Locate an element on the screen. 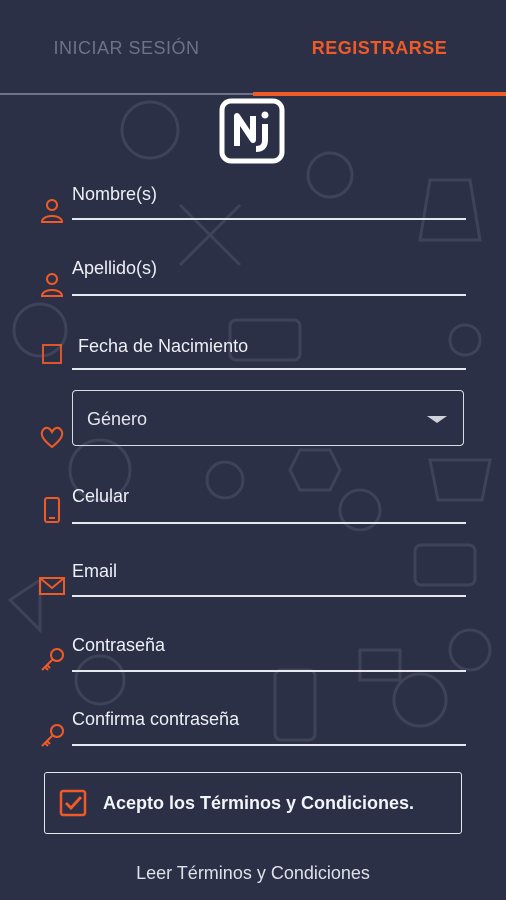  auth-tabs: INICIAR SESIÓN REGISTRARSE is located at coordinates (253, 48).